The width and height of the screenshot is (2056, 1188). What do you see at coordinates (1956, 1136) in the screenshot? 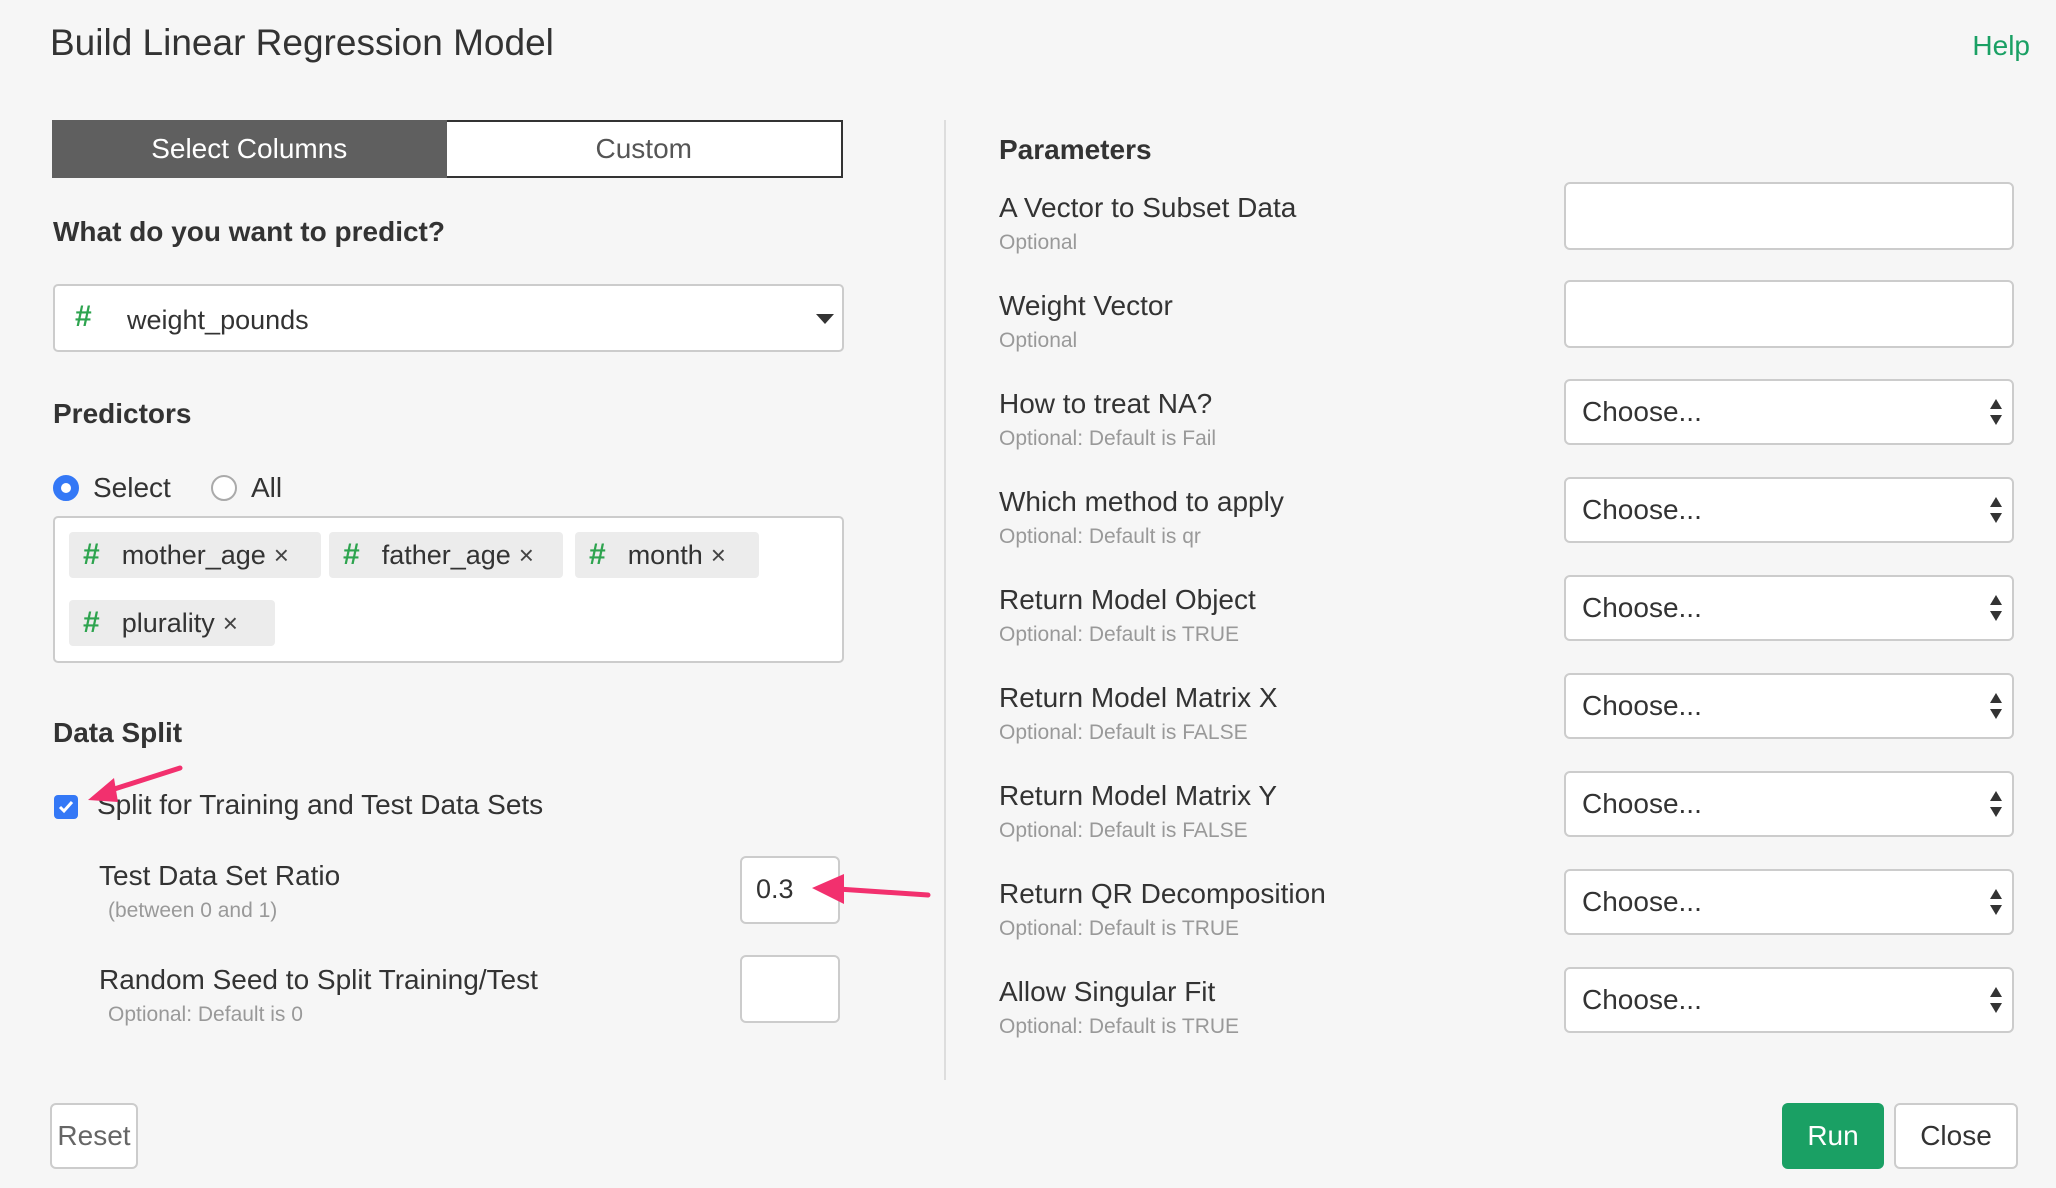
I see `close-button: Close` at bounding box center [1956, 1136].